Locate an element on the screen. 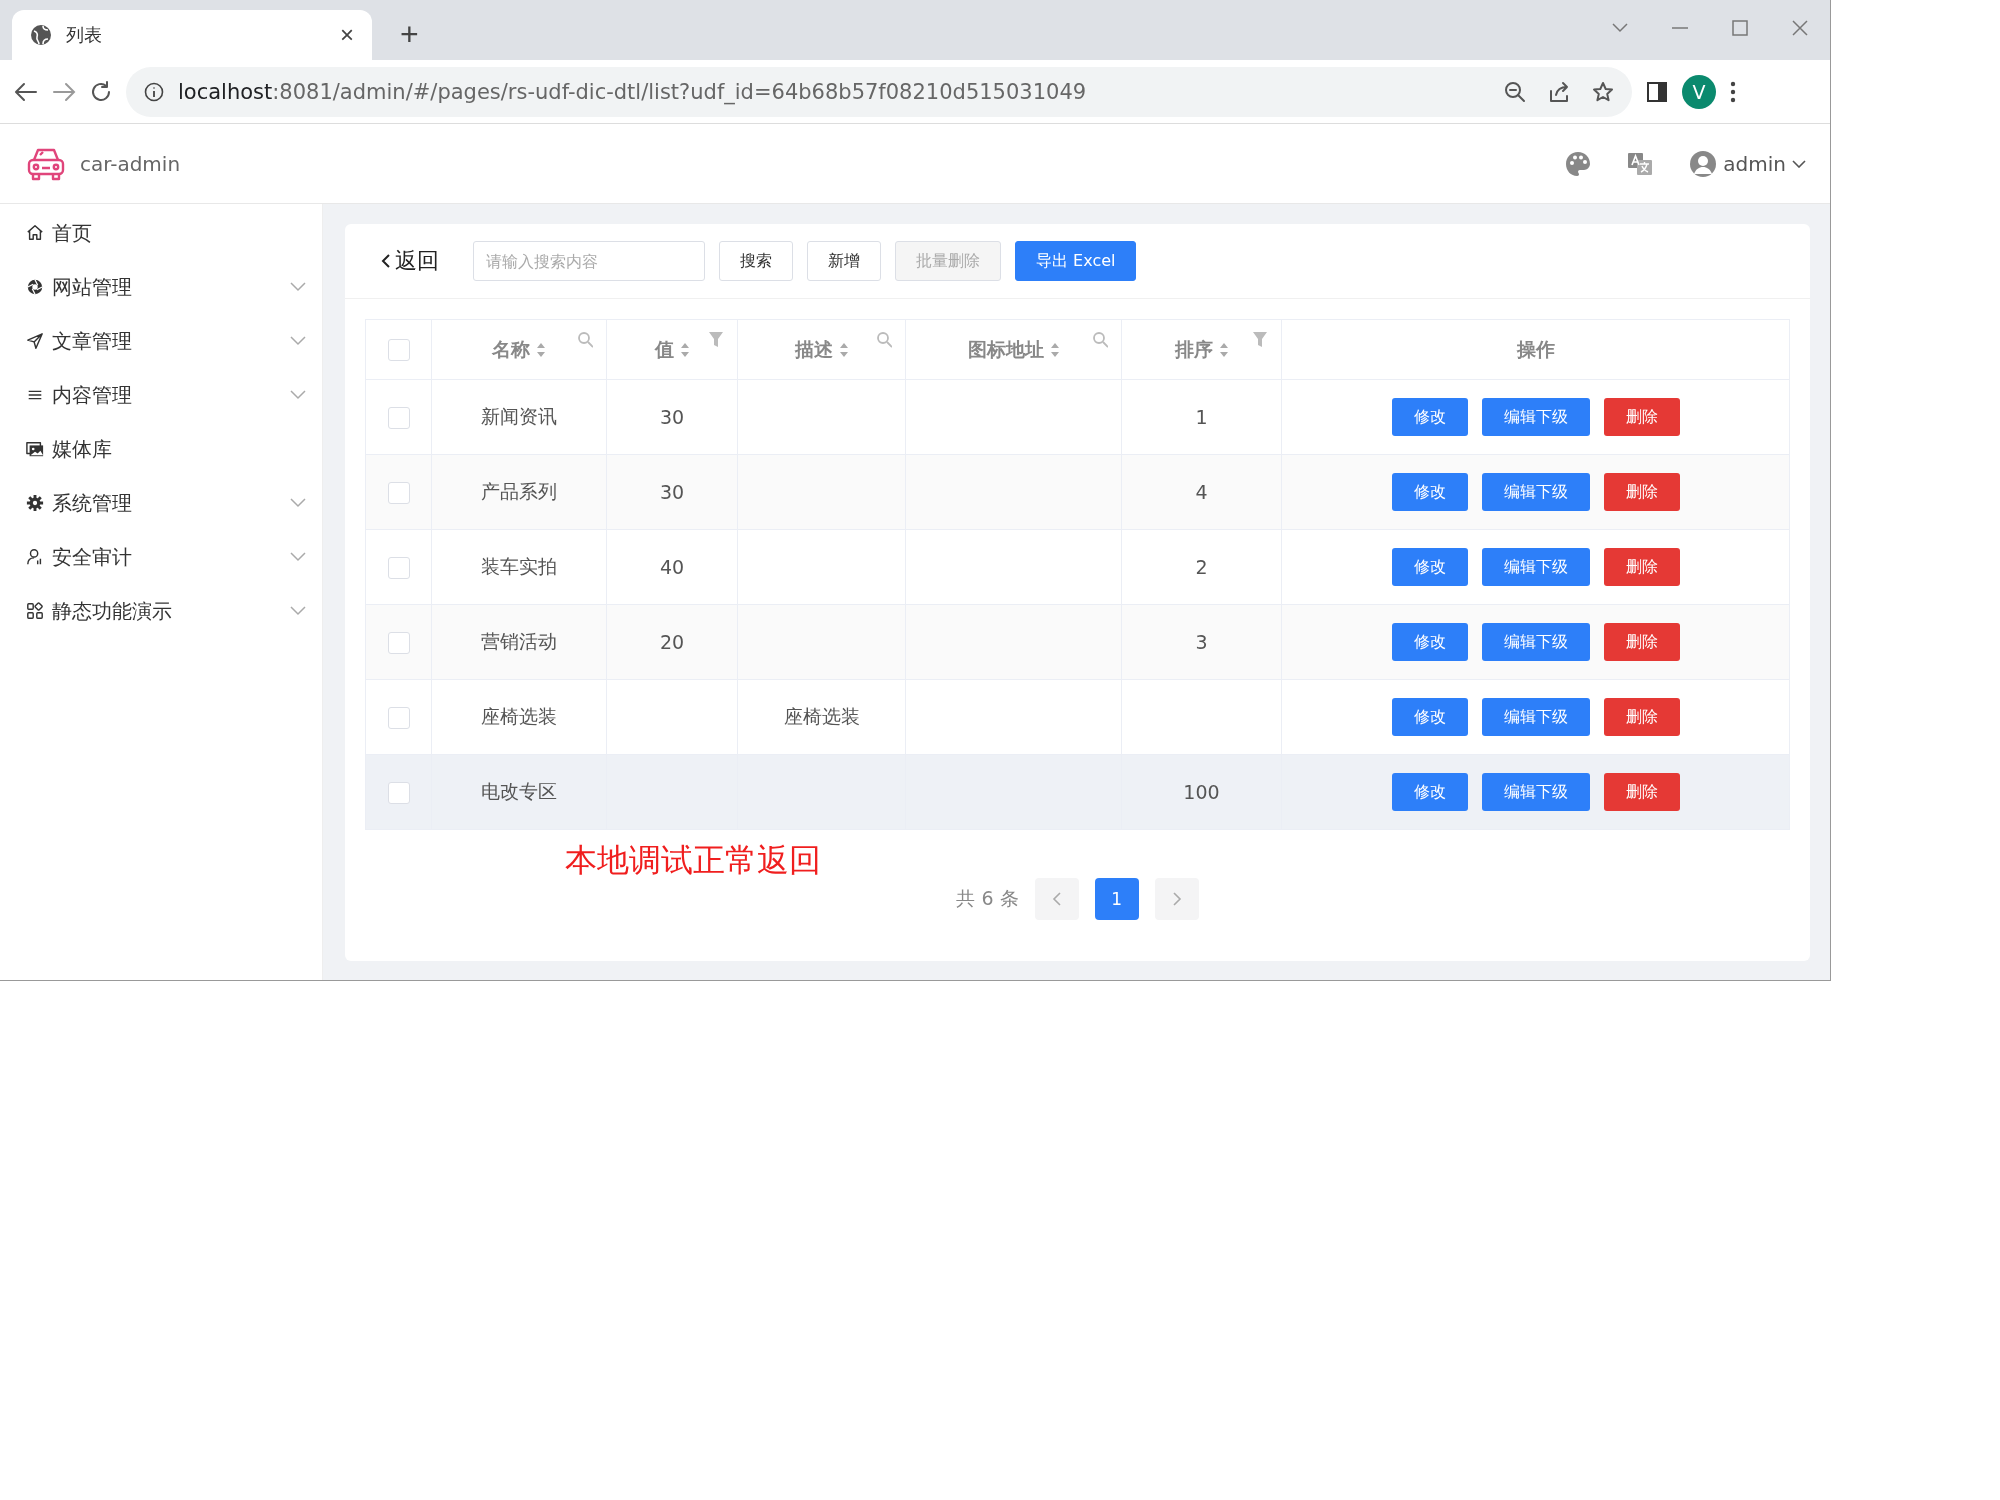 The image size is (2000, 1500). sidebar-item: 内容管理 is located at coordinates (161, 395).